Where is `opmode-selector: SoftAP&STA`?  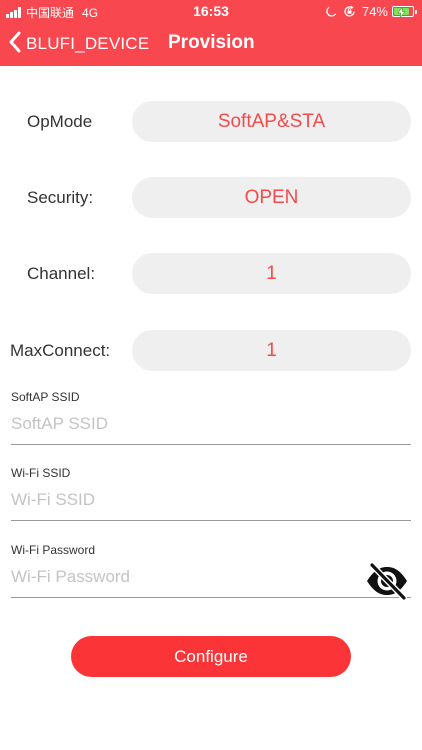
opmode-selector: SoftAP&STA is located at coordinates (271, 121).